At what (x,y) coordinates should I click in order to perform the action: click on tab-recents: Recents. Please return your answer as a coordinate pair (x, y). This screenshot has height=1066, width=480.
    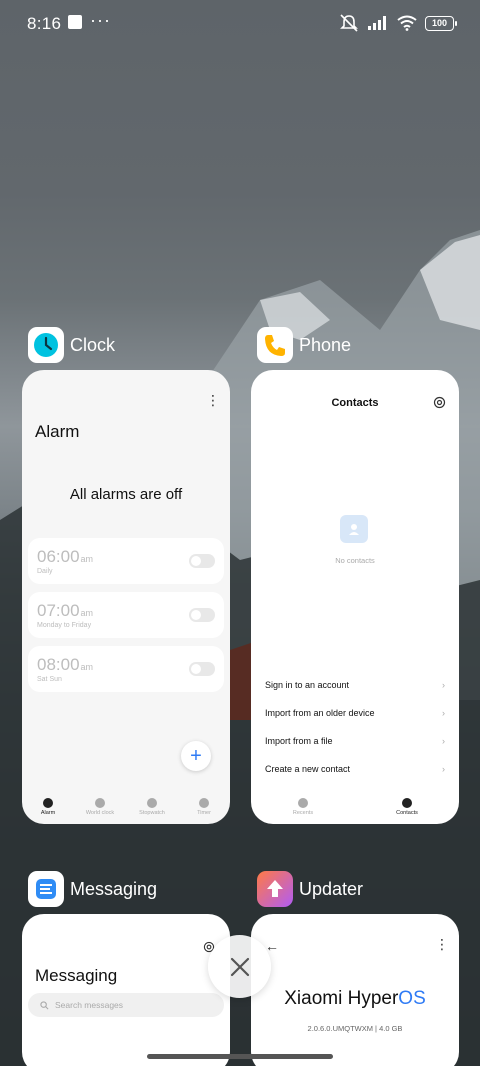
    Looking at the image, I should click on (303, 807).